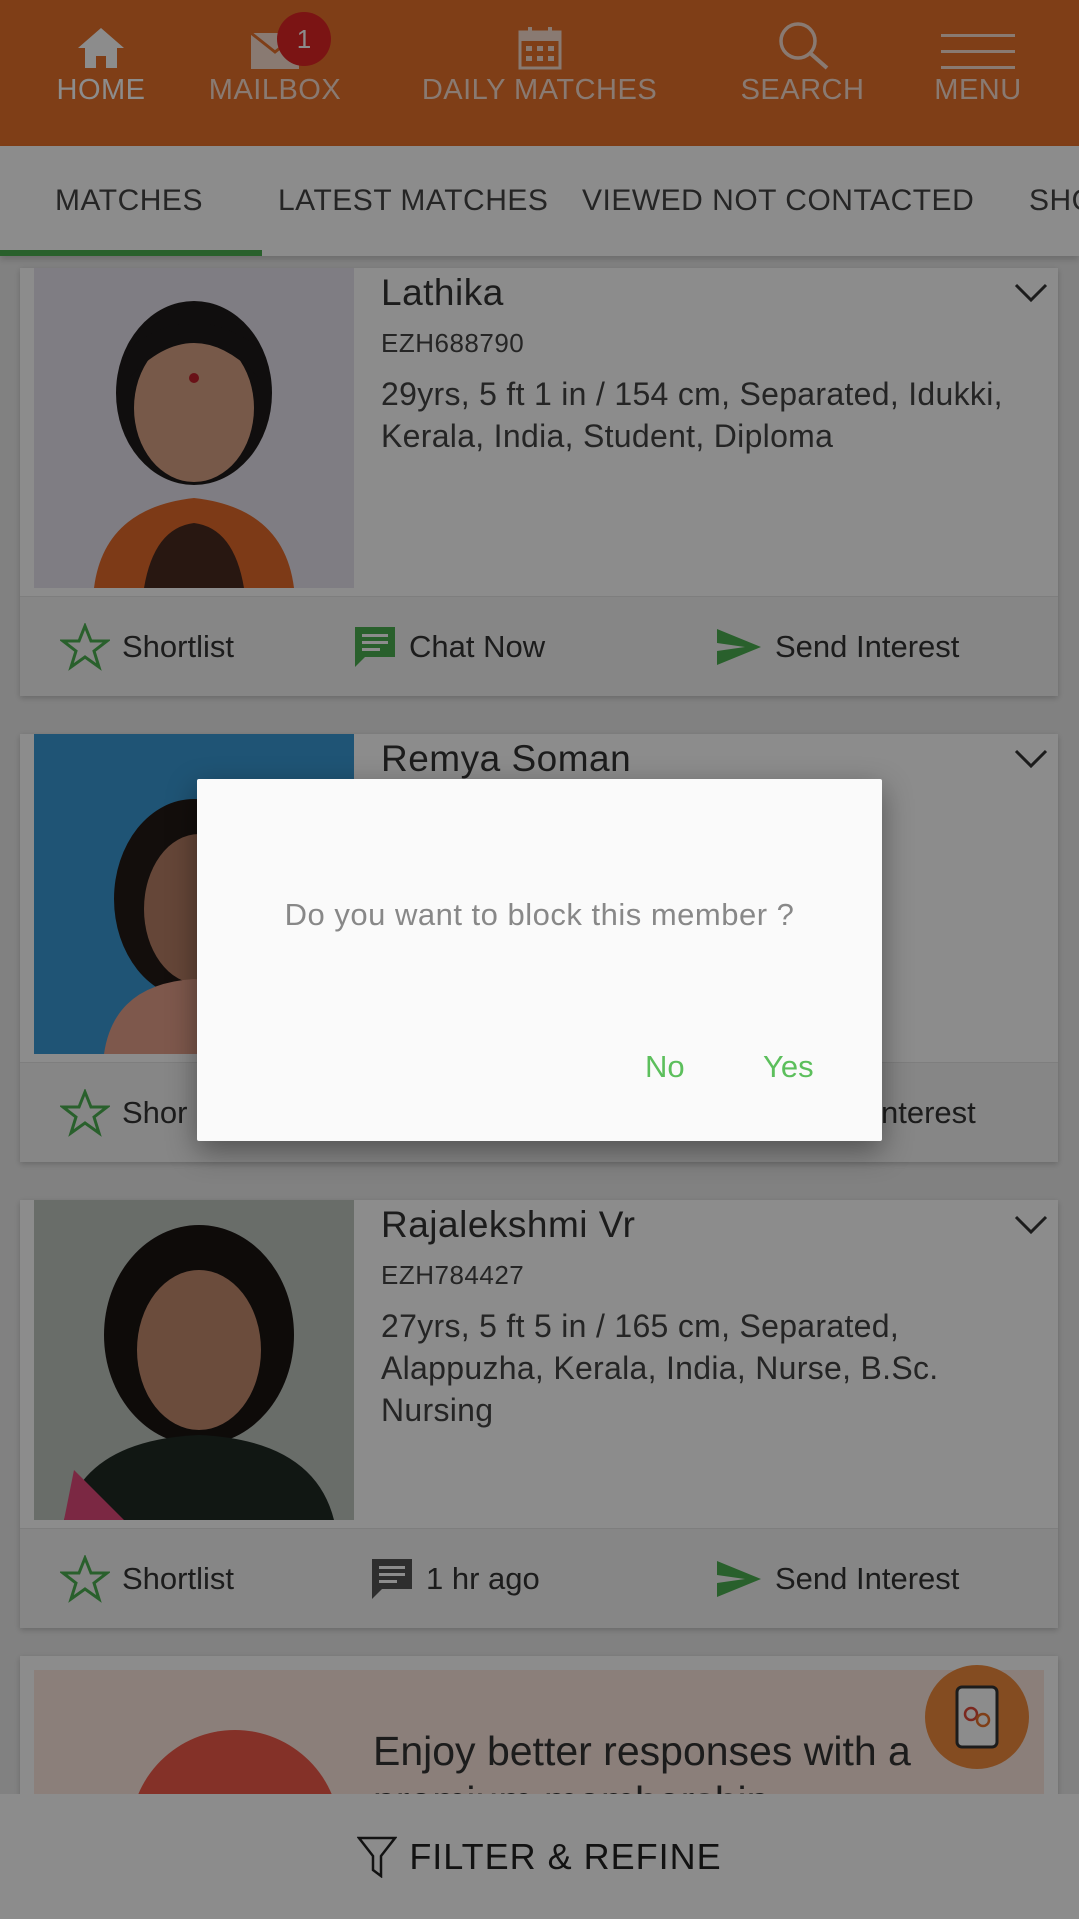 The image size is (1079, 1919). I want to click on yes-button: Yes, so click(788, 1067).